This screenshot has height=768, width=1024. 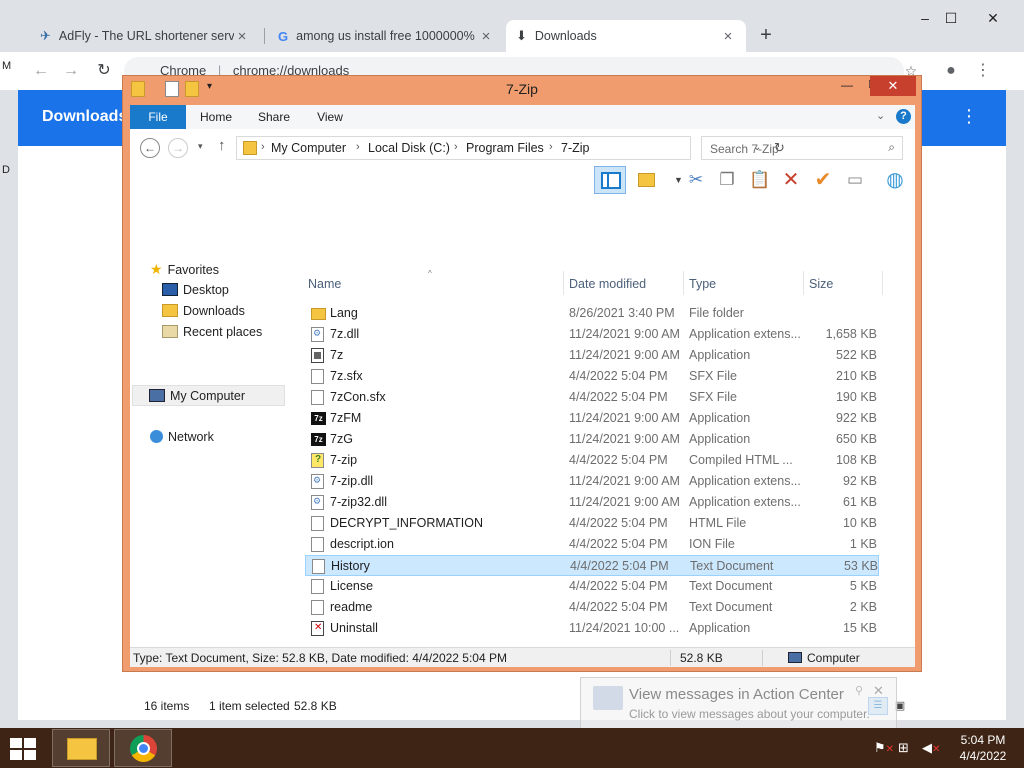 I want to click on close-window-button: ✕, so click(x=993, y=20).